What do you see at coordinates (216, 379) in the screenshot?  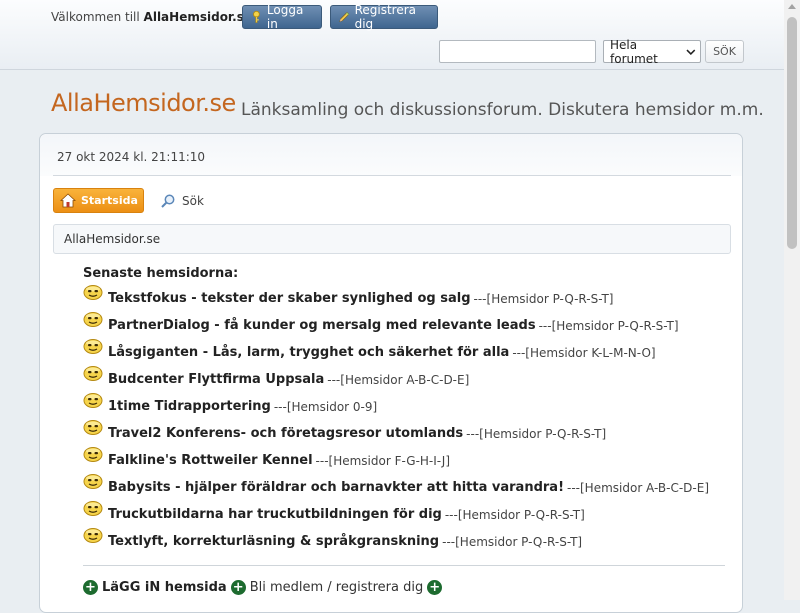 I see `site-link: Budcenter Flyttfirma Uppsala` at bounding box center [216, 379].